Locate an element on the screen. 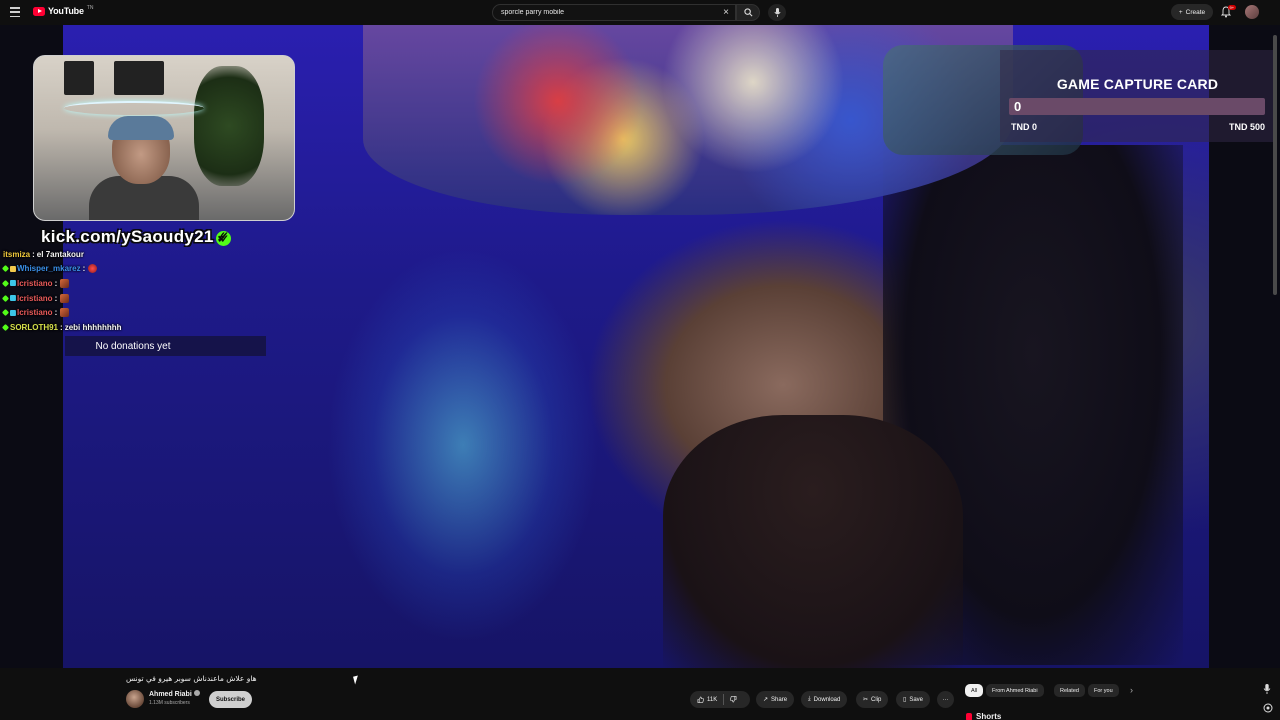  chip-from-channel: From Ahmed Riabi is located at coordinates (1015, 690).